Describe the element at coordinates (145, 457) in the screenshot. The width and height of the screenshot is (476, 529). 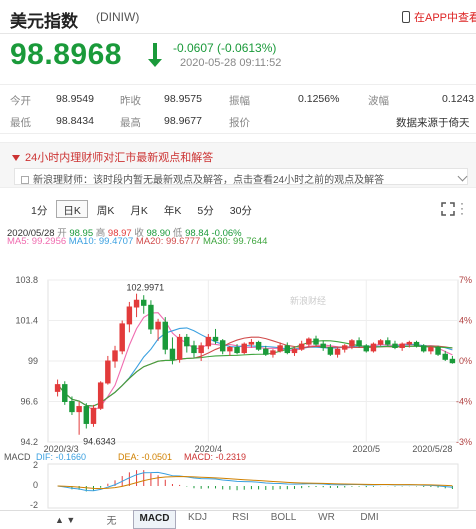
I see `macd-dea: DEA: -0.0501` at that location.